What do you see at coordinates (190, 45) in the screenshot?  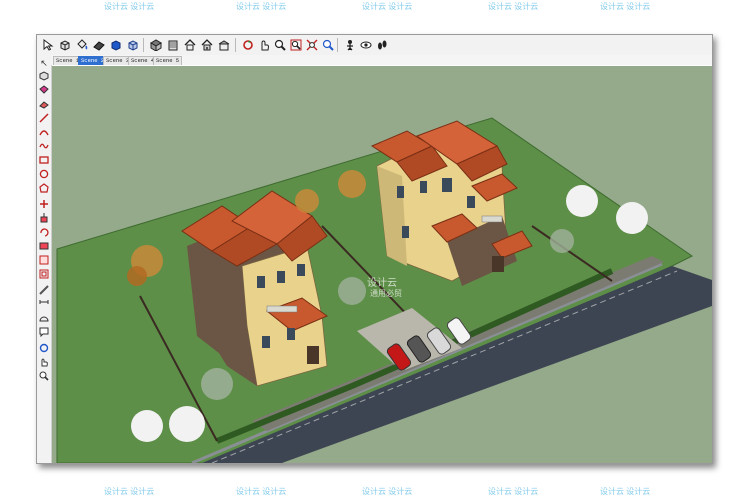 I see `view-right-icon` at bounding box center [190, 45].